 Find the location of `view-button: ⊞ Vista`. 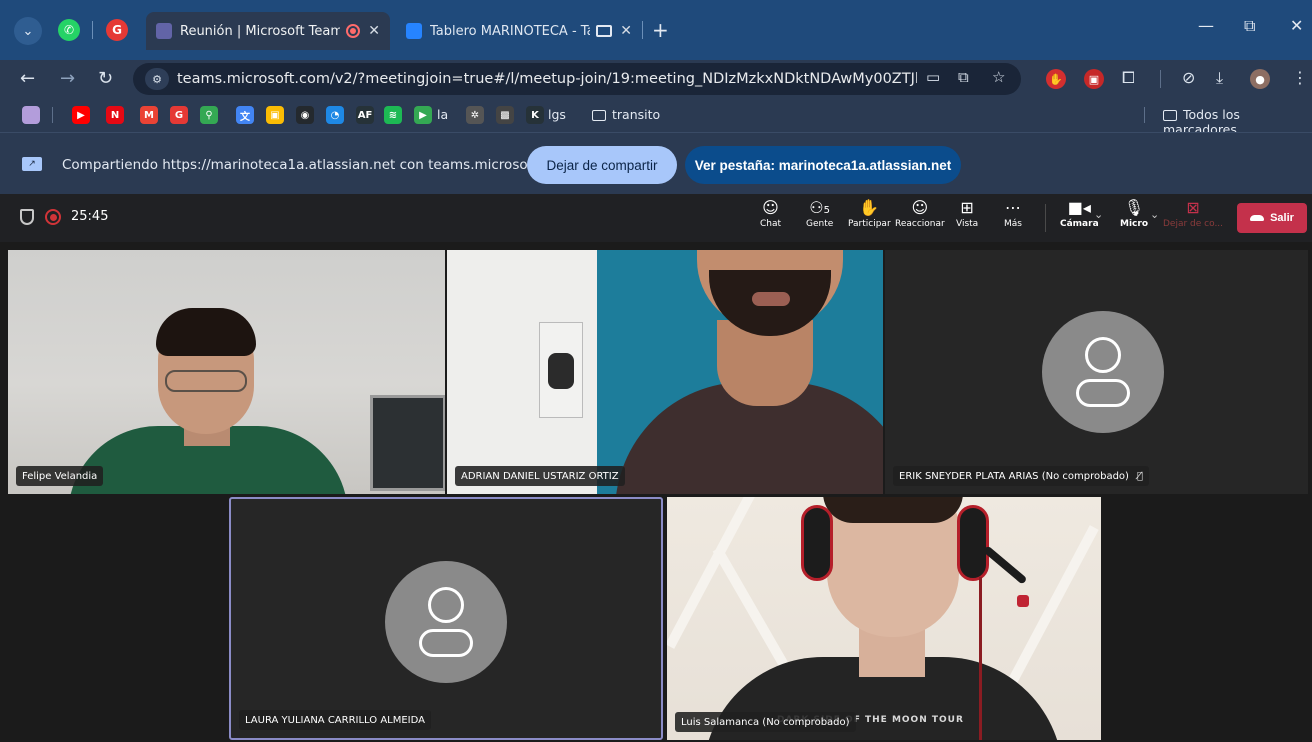

view-button: ⊞ Vista is located at coordinates (967, 213).